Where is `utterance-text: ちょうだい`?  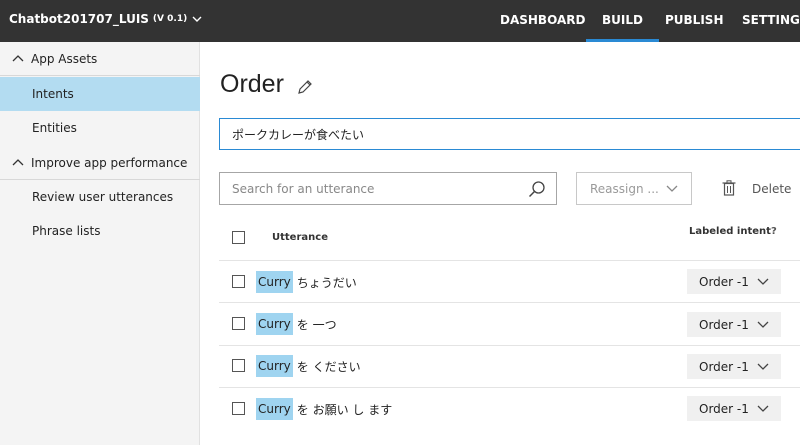
utterance-text: ちょうだい is located at coordinates (326, 282).